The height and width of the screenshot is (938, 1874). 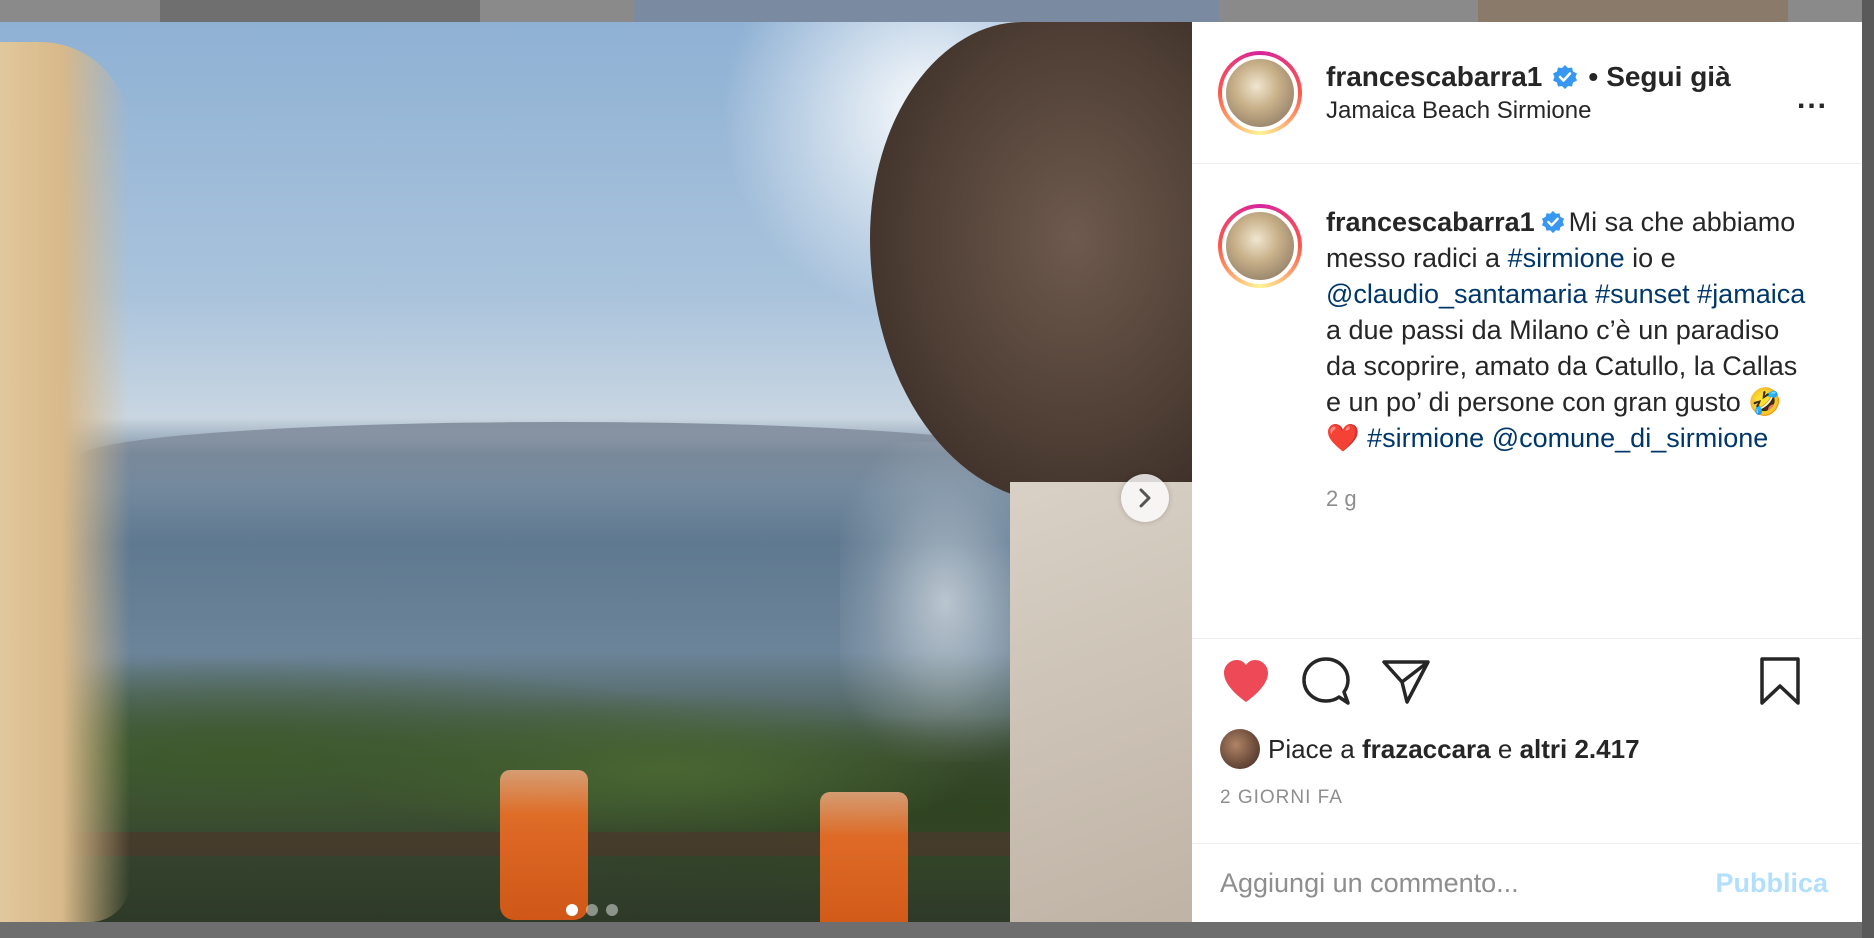 What do you see at coordinates (1478, 634) in the screenshot?
I see `next-comment-peek` at bounding box center [1478, 634].